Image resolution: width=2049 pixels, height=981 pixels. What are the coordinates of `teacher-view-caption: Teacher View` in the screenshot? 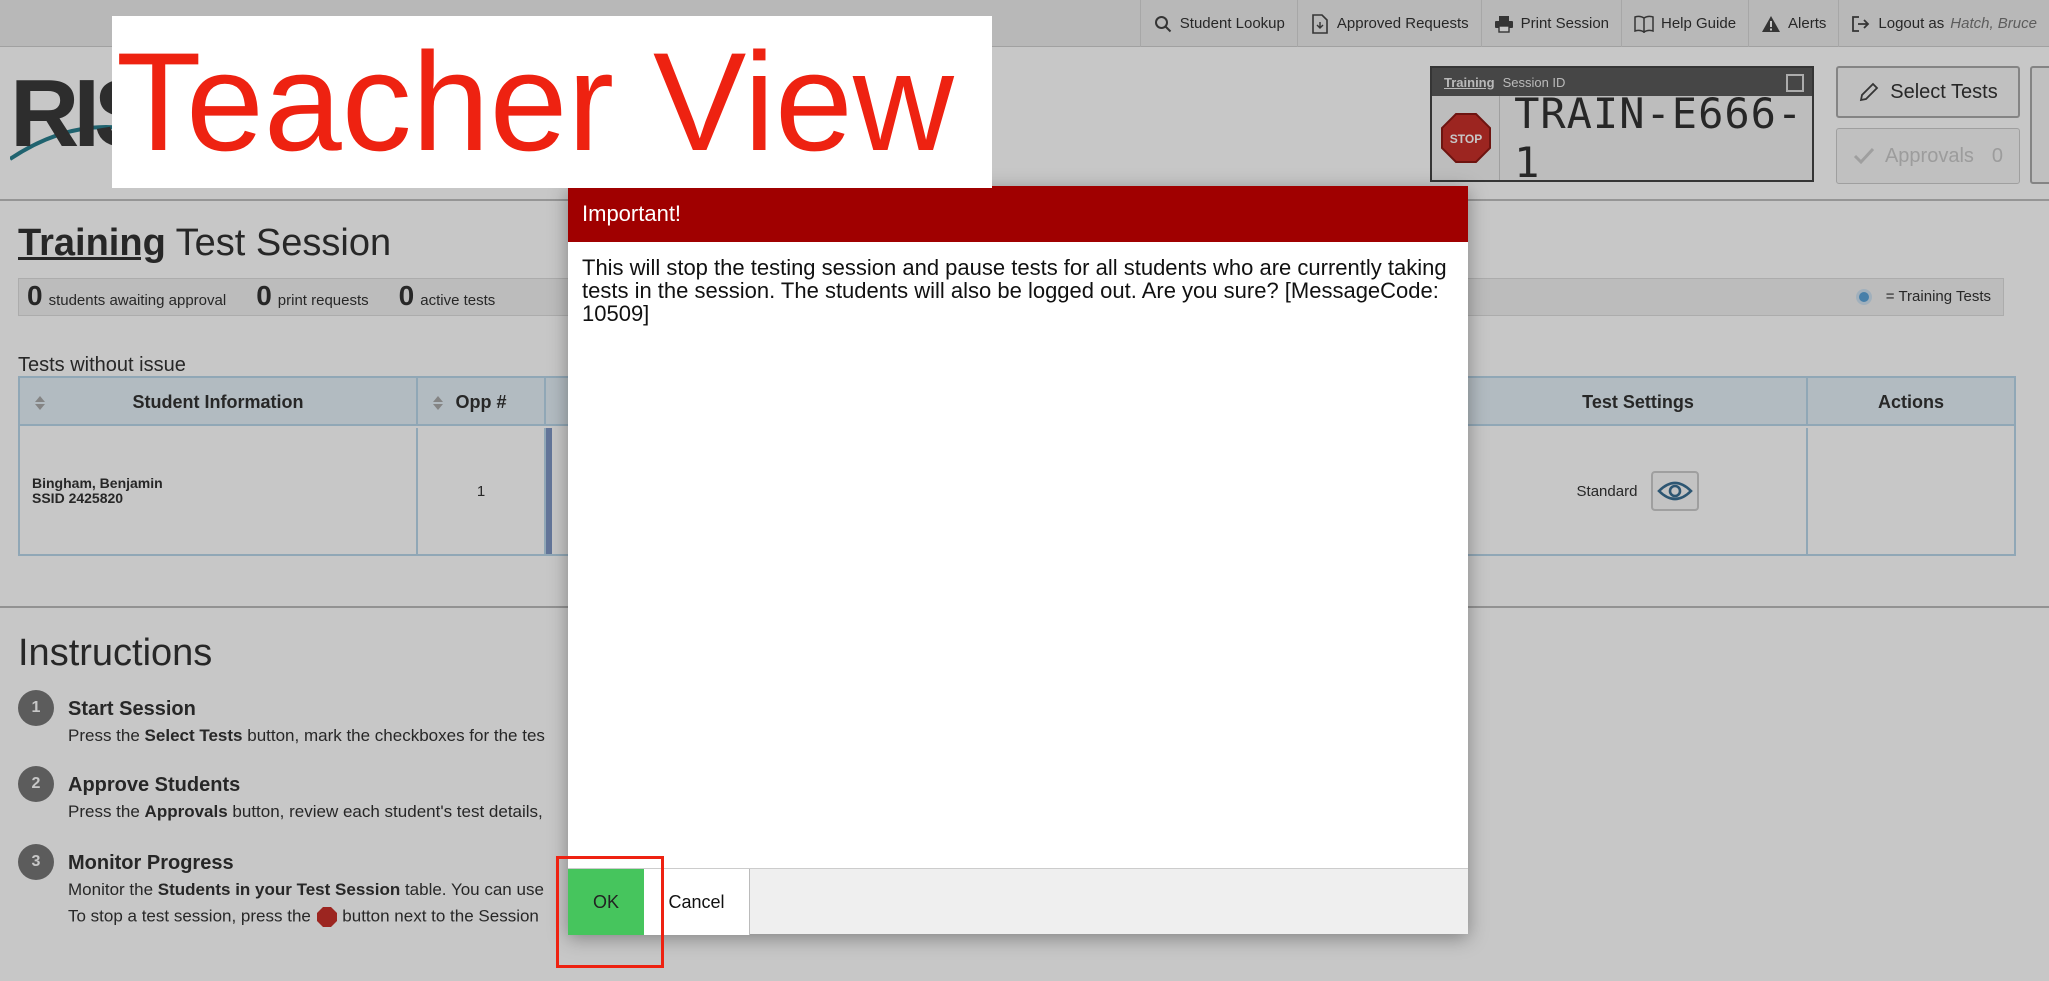 It's located at (552, 102).